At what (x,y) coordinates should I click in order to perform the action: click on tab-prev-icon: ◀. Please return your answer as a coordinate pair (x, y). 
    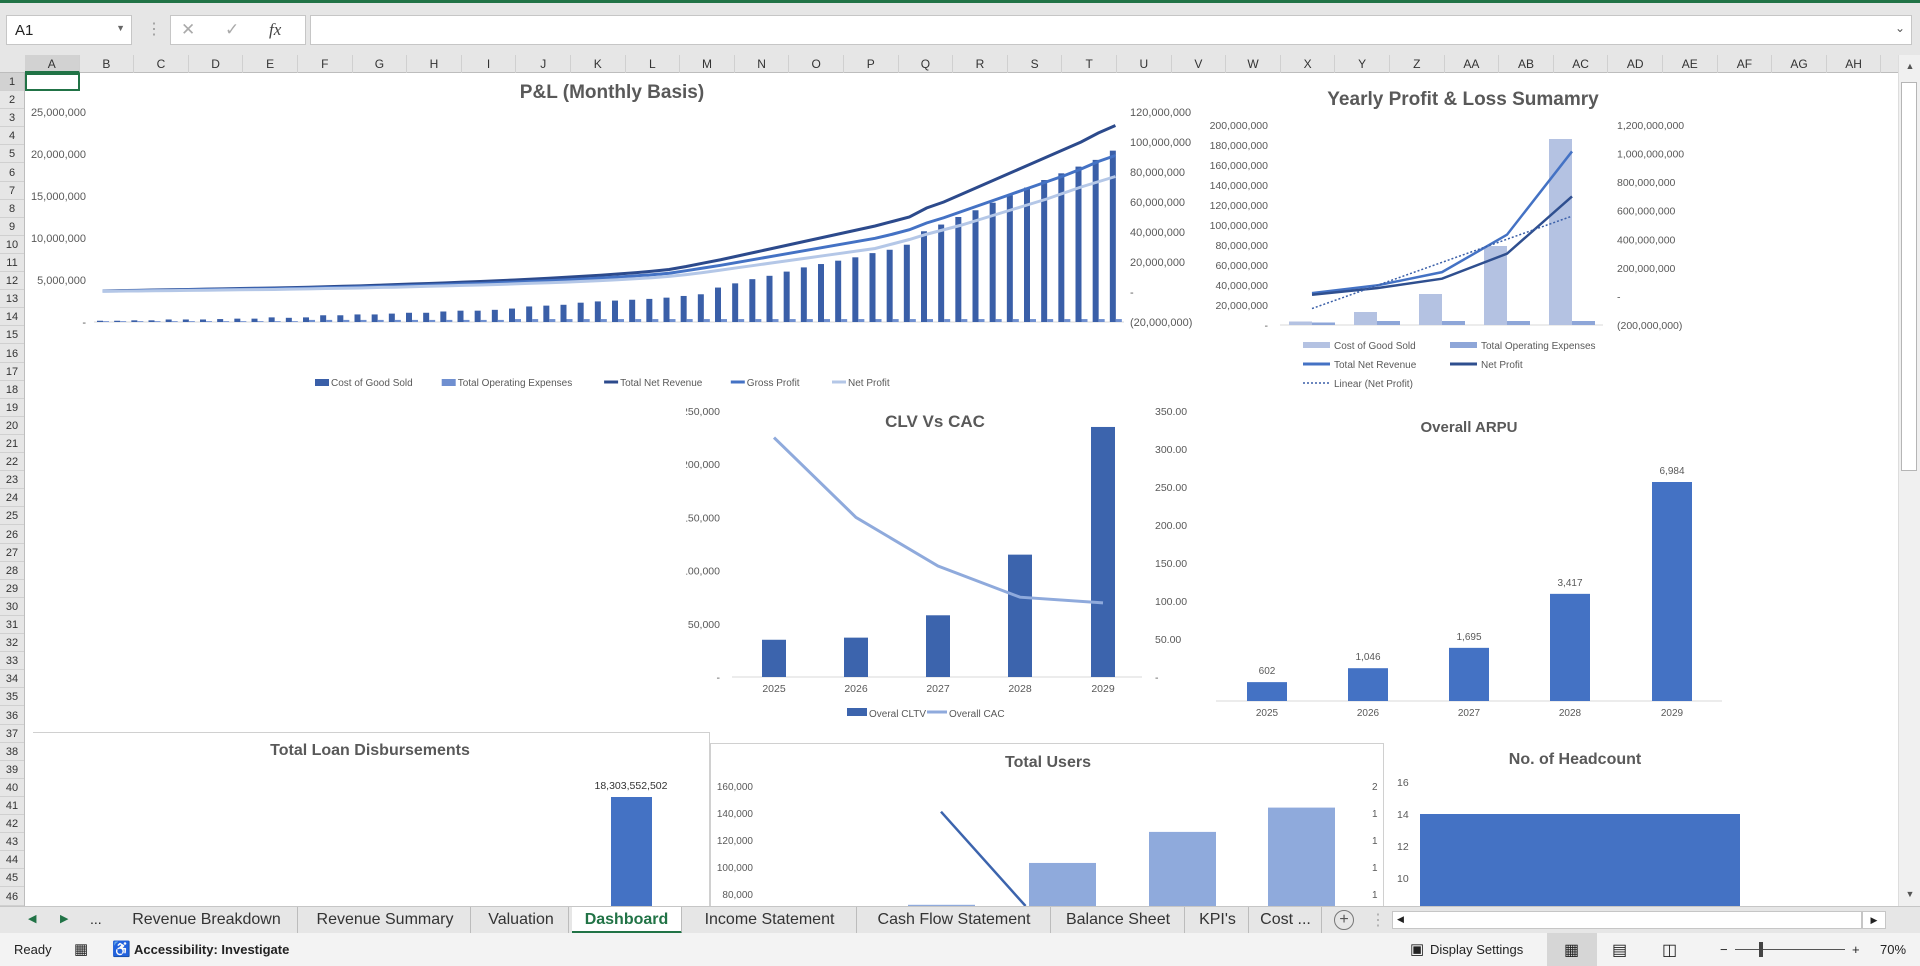
    Looking at the image, I should click on (32, 918).